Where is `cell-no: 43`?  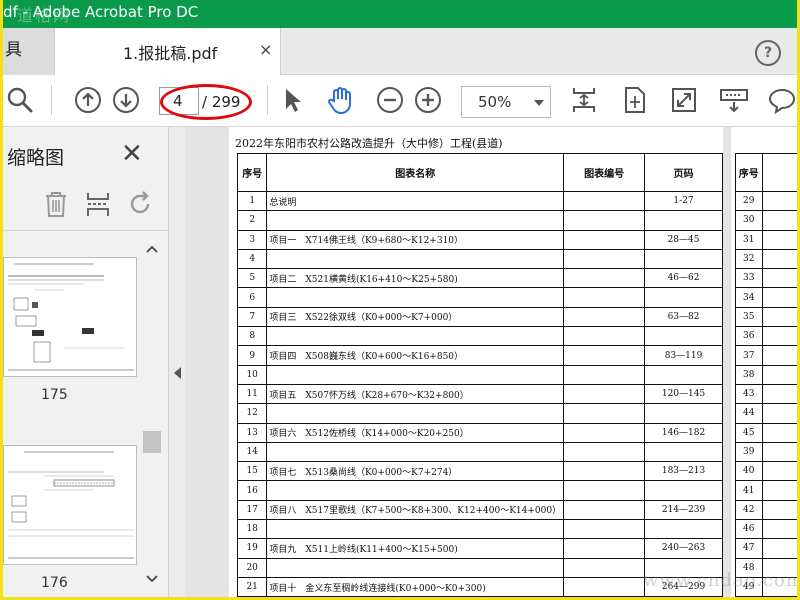
cell-no: 43 is located at coordinates (749, 394).